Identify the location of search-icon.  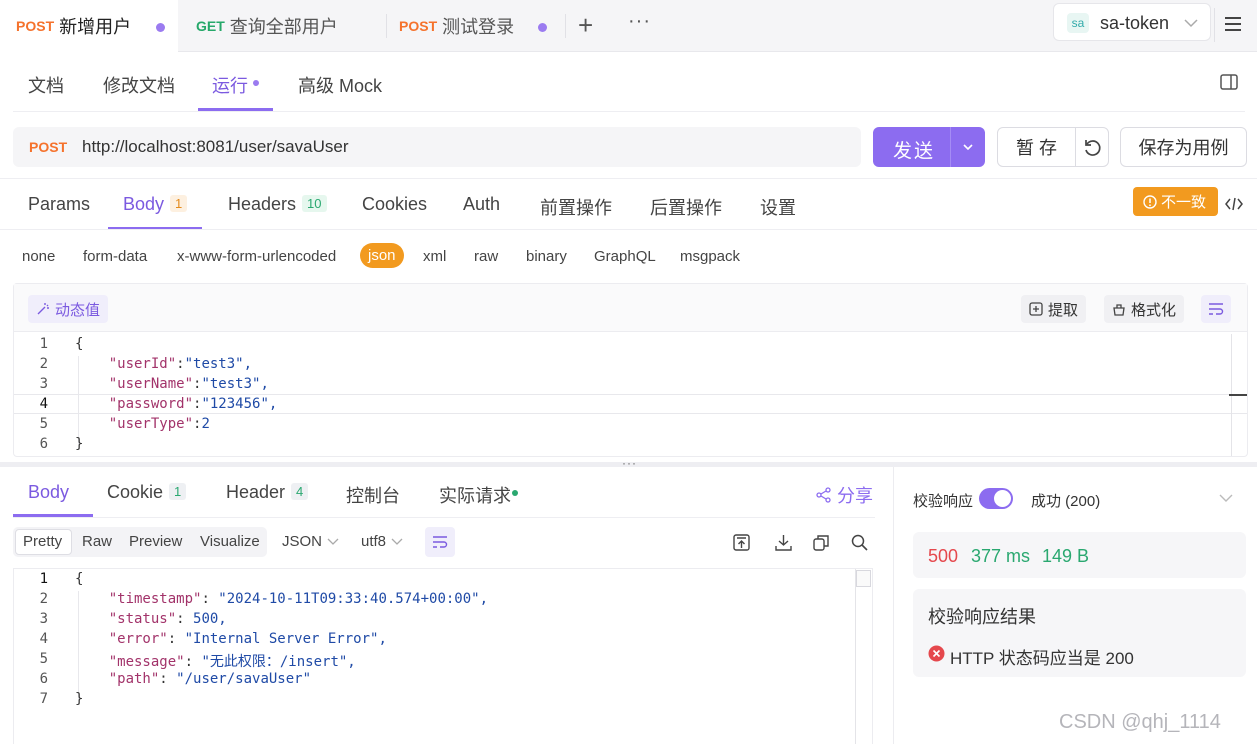
(859, 542).